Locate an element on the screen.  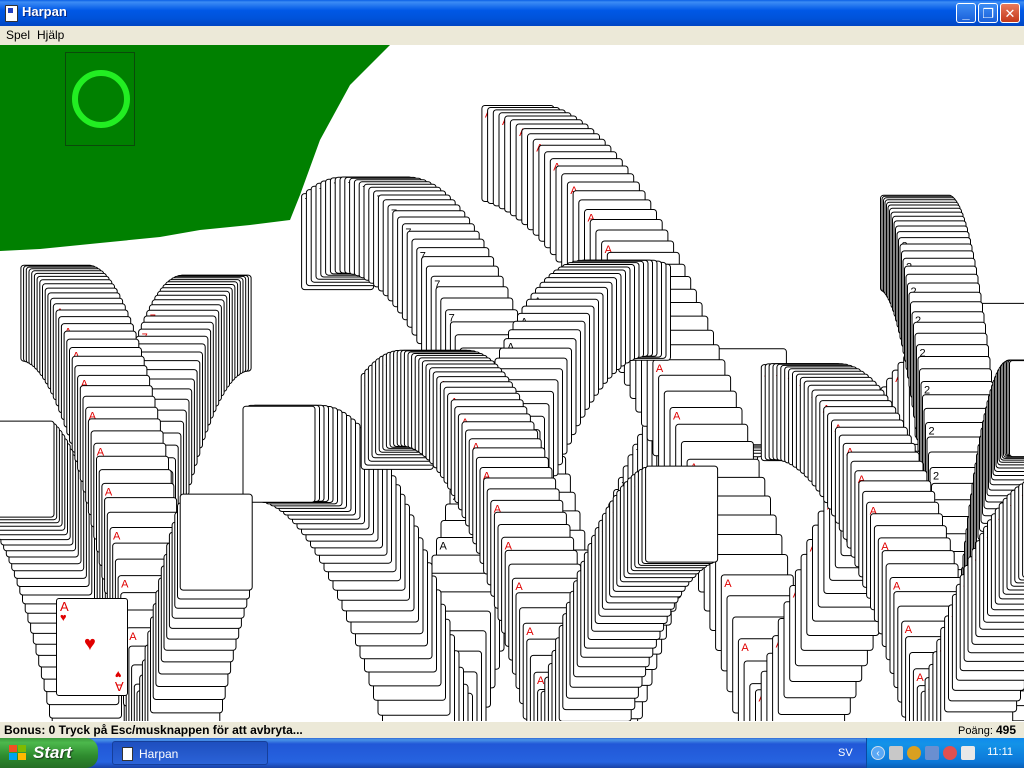
close-button: ✕ is located at coordinates (1010, 13).